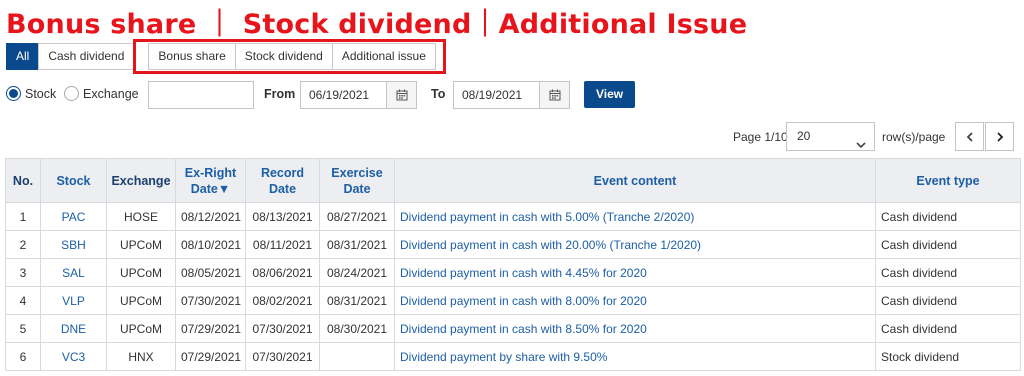 The width and height of the screenshot is (1024, 376). What do you see at coordinates (280, 94) in the screenshot?
I see `from-label: From` at bounding box center [280, 94].